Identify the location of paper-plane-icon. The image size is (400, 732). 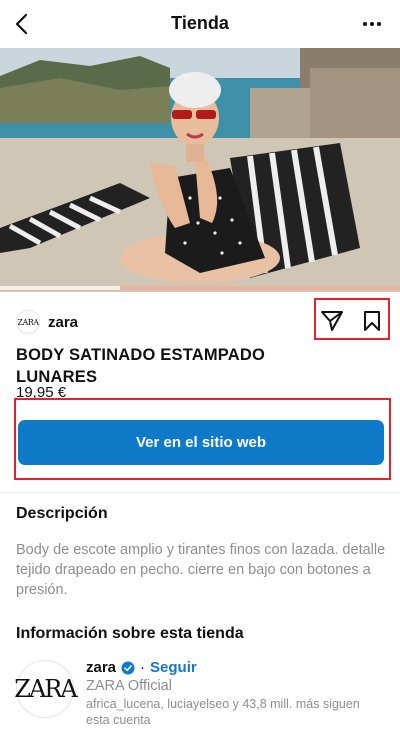
(332, 321).